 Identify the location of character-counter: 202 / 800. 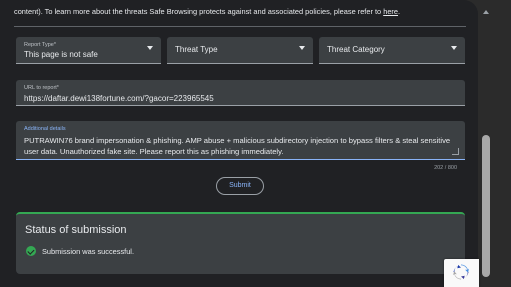
(445, 168).